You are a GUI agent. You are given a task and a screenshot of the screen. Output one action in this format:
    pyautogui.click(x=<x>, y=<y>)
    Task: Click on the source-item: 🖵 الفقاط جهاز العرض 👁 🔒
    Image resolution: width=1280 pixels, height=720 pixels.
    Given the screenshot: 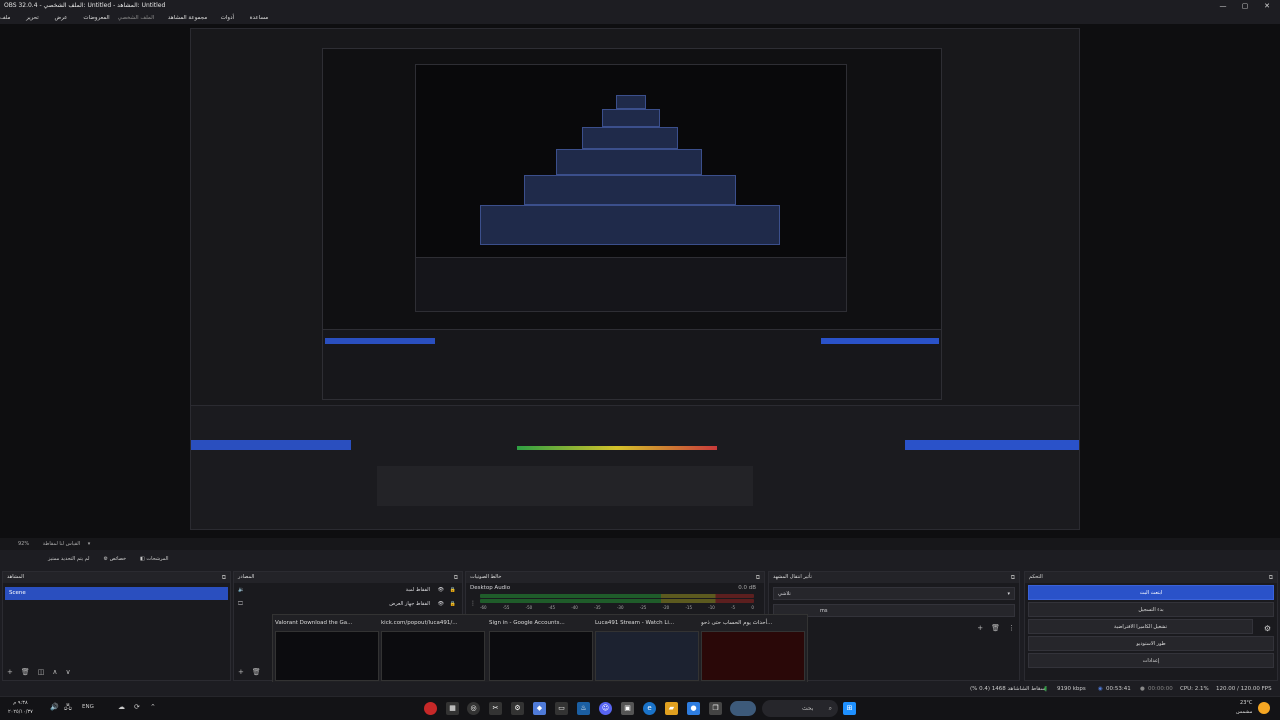 What is the action you would take?
    pyautogui.click(x=348, y=604)
    